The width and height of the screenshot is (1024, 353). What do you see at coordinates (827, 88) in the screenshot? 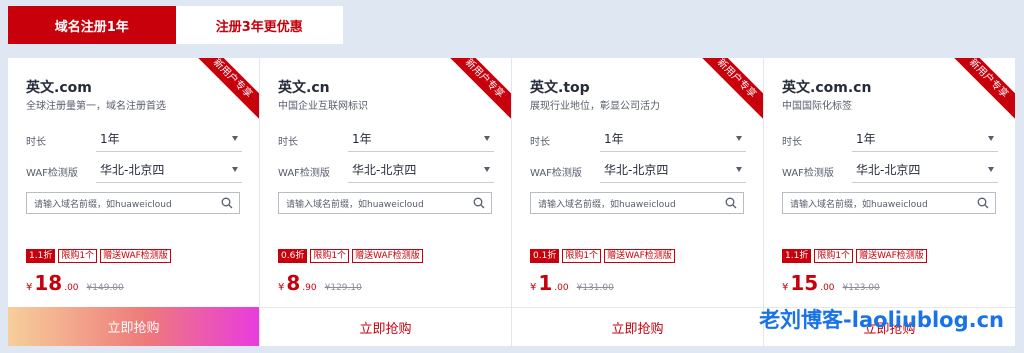
I see `card-title: 英文.com.cn` at bounding box center [827, 88].